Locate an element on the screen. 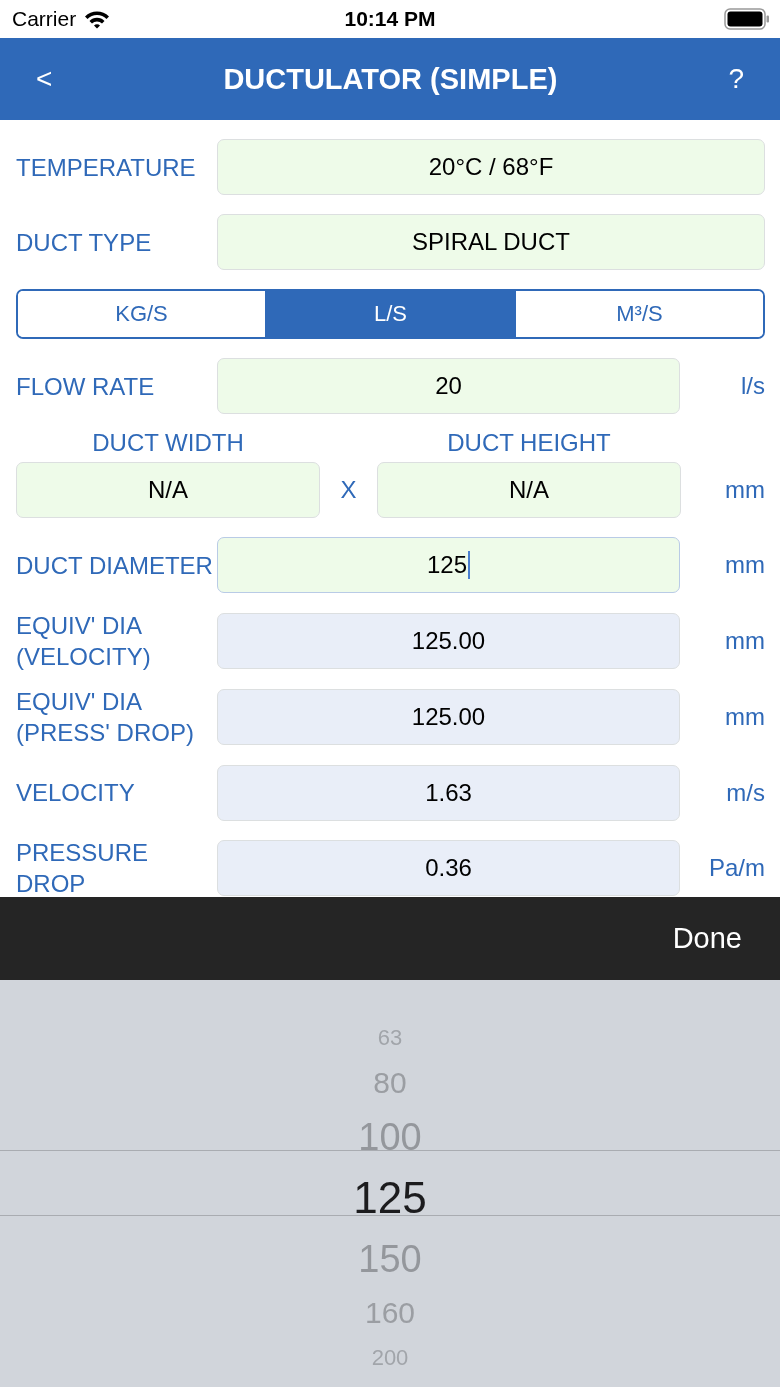 This screenshot has width=780, height=1387. field-label: FLOW RATE is located at coordinates (86, 386).